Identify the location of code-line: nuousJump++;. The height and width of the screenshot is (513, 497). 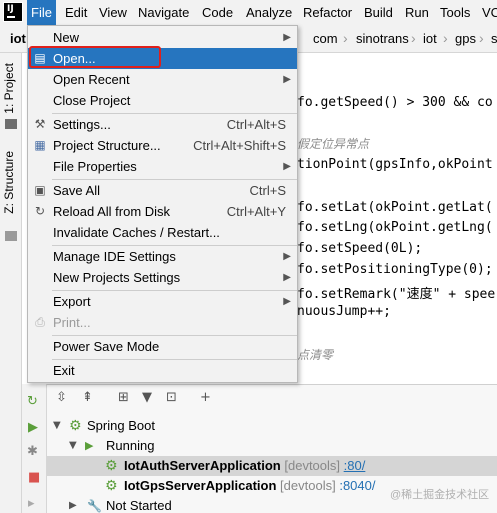
(344, 311).